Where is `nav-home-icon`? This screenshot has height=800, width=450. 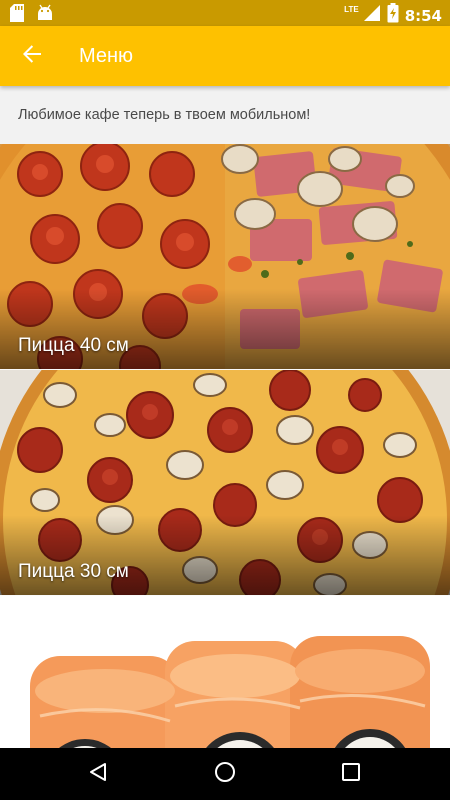
nav-home-icon is located at coordinates (225, 774).